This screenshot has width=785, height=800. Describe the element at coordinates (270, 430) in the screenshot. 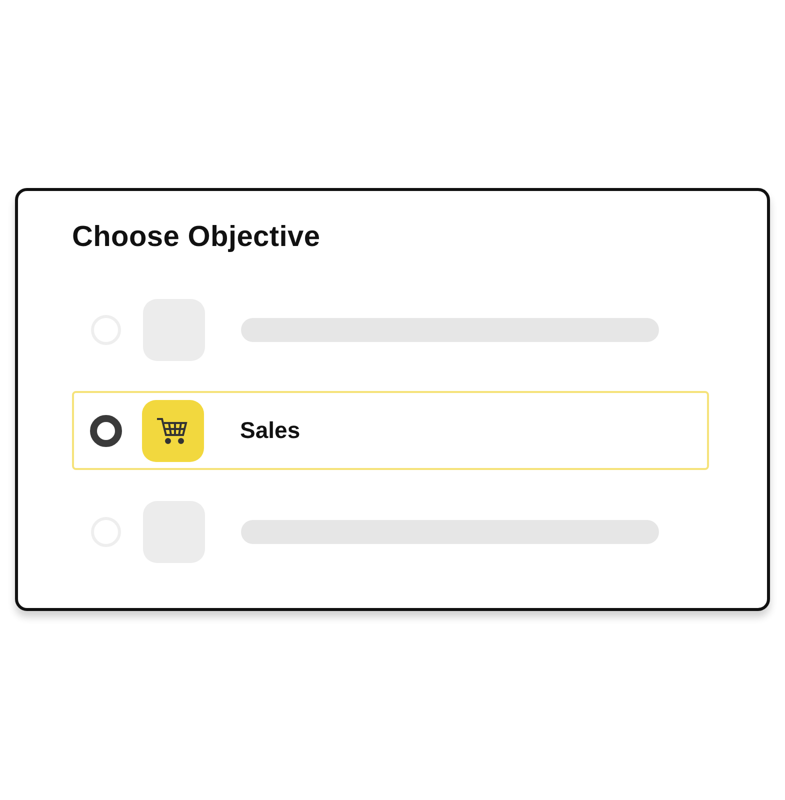

I see `option-label: Sales` at that location.